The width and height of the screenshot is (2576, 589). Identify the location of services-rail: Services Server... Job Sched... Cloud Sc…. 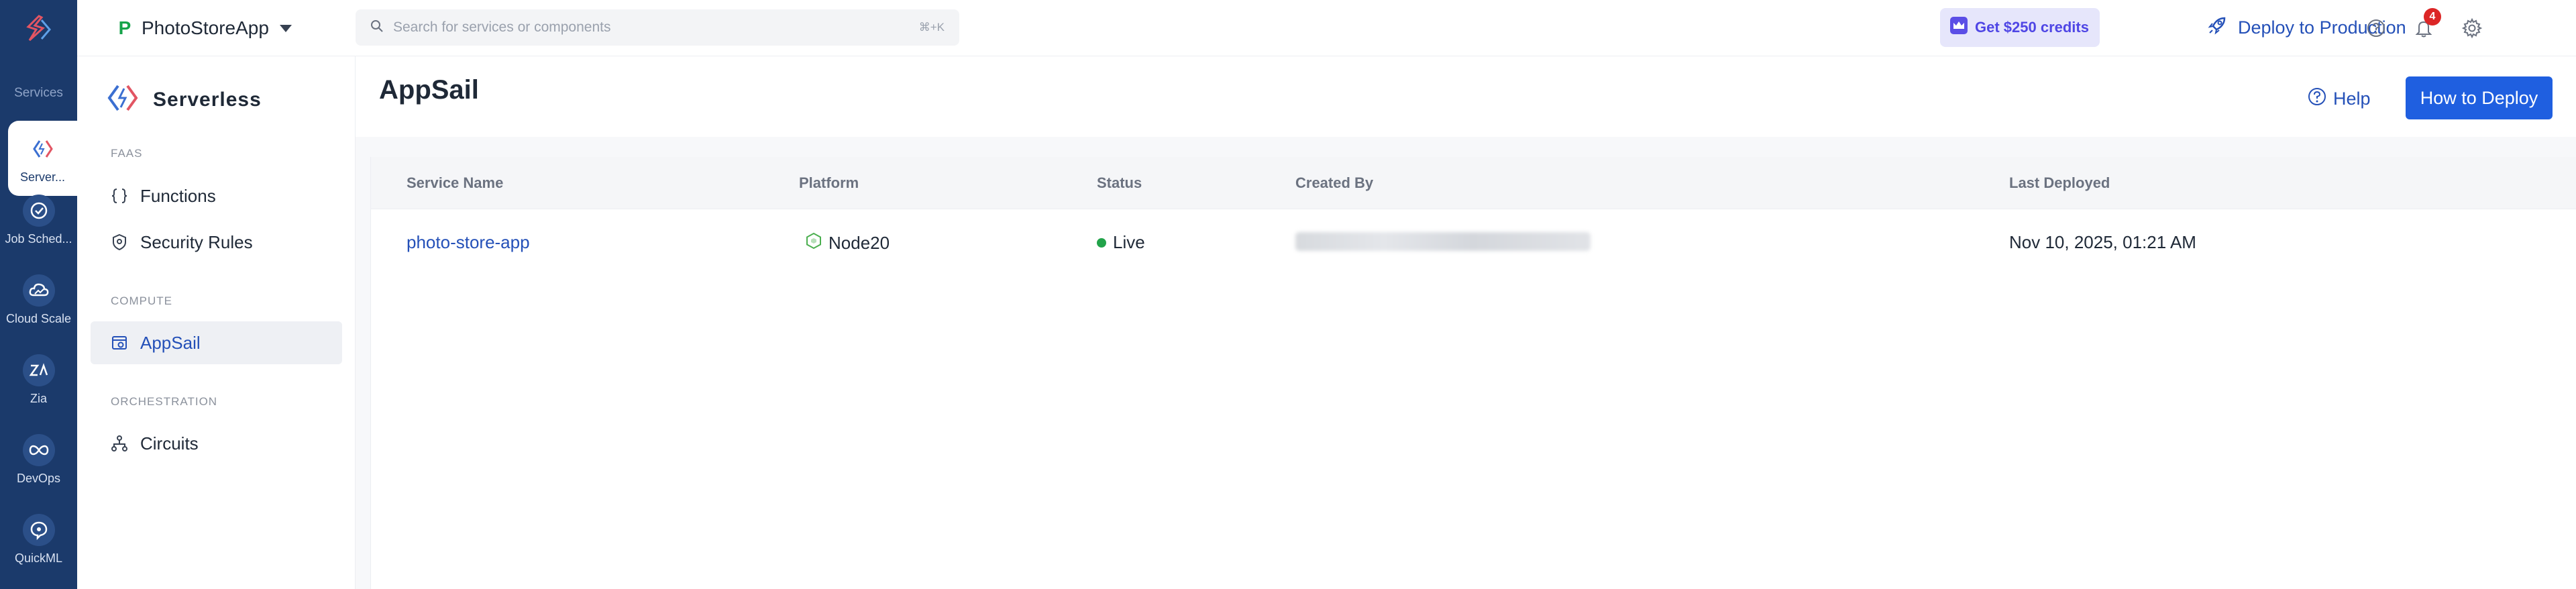
(38, 294).